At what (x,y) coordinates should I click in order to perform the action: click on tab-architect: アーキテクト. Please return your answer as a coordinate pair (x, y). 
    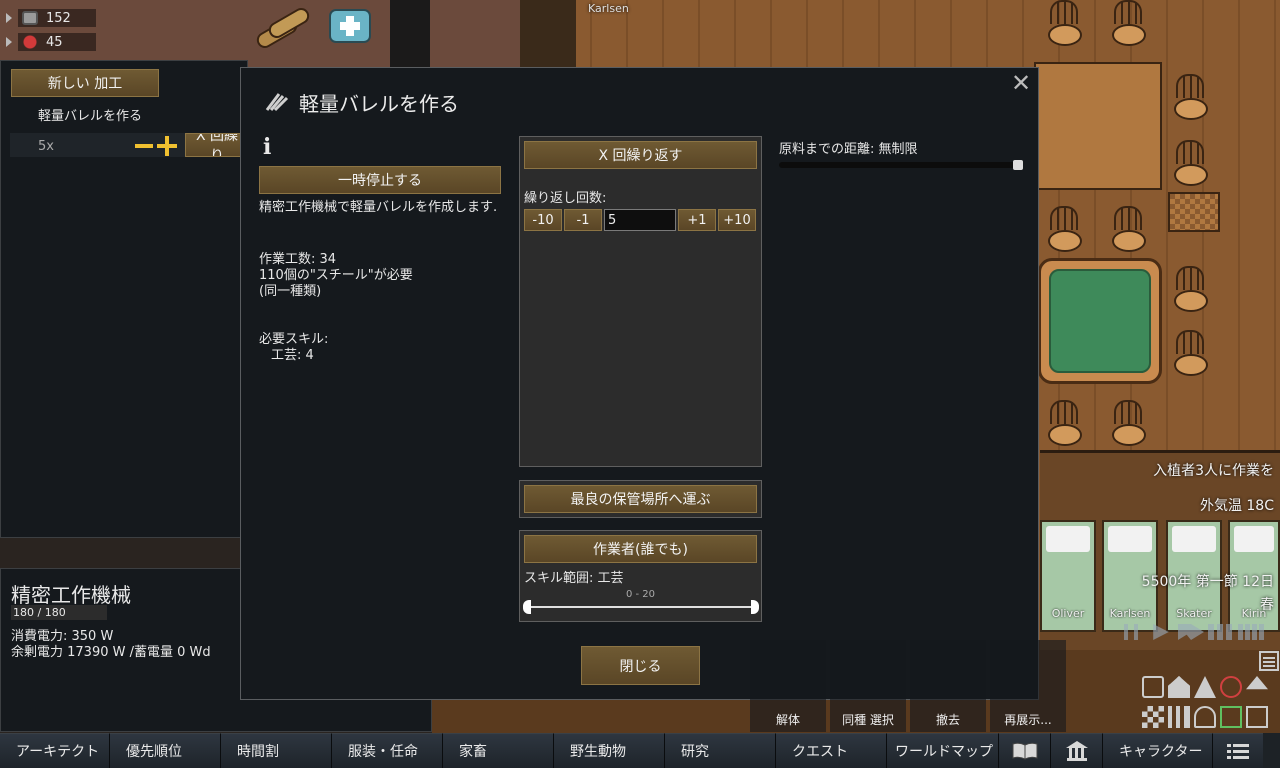
    Looking at the image, I should click on (55, 750).